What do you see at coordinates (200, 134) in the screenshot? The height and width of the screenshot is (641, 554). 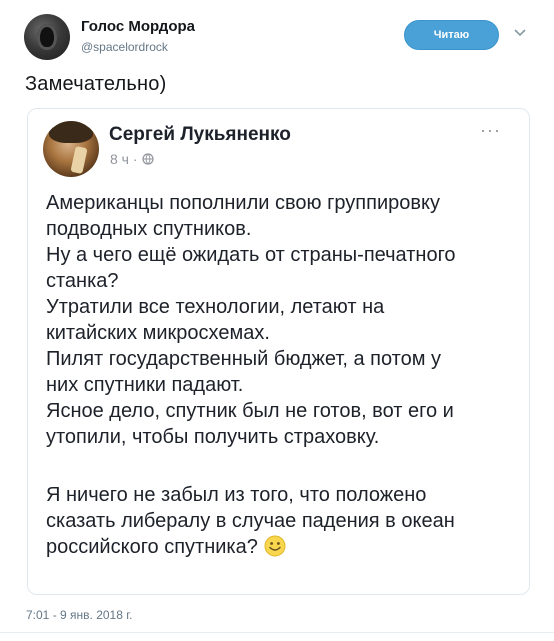 I see `post-author-name: Сергей Лукьяненко` at bounding box center [200, 134].